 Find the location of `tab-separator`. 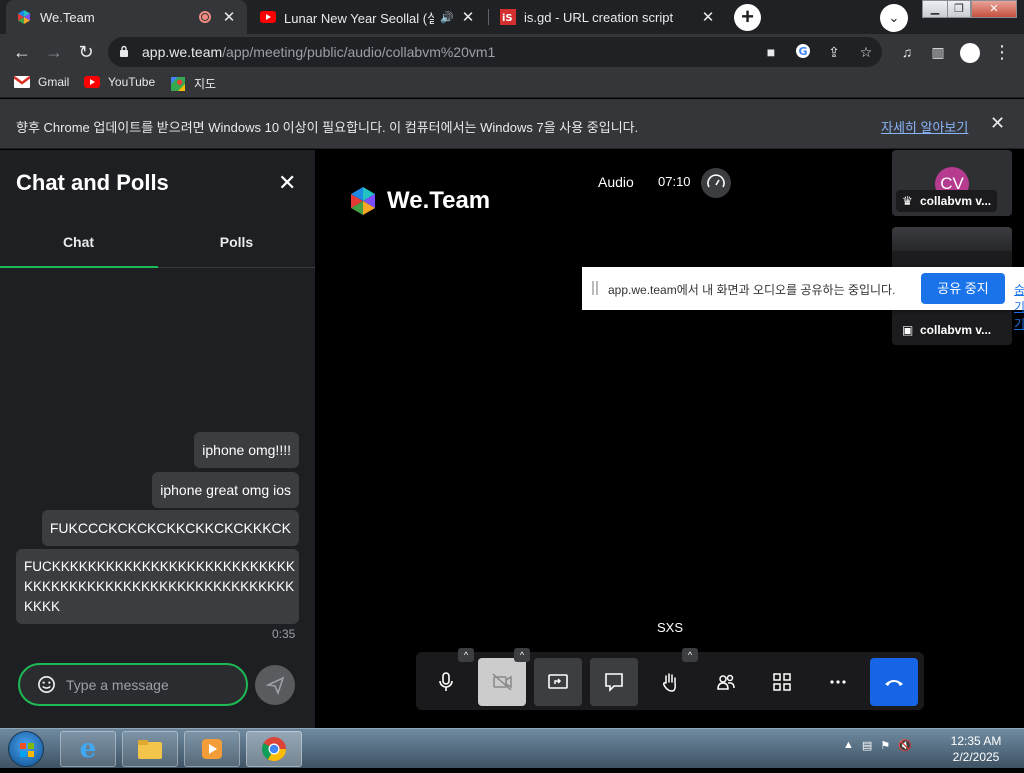

tab-separator is located at coordinates (488, 17).